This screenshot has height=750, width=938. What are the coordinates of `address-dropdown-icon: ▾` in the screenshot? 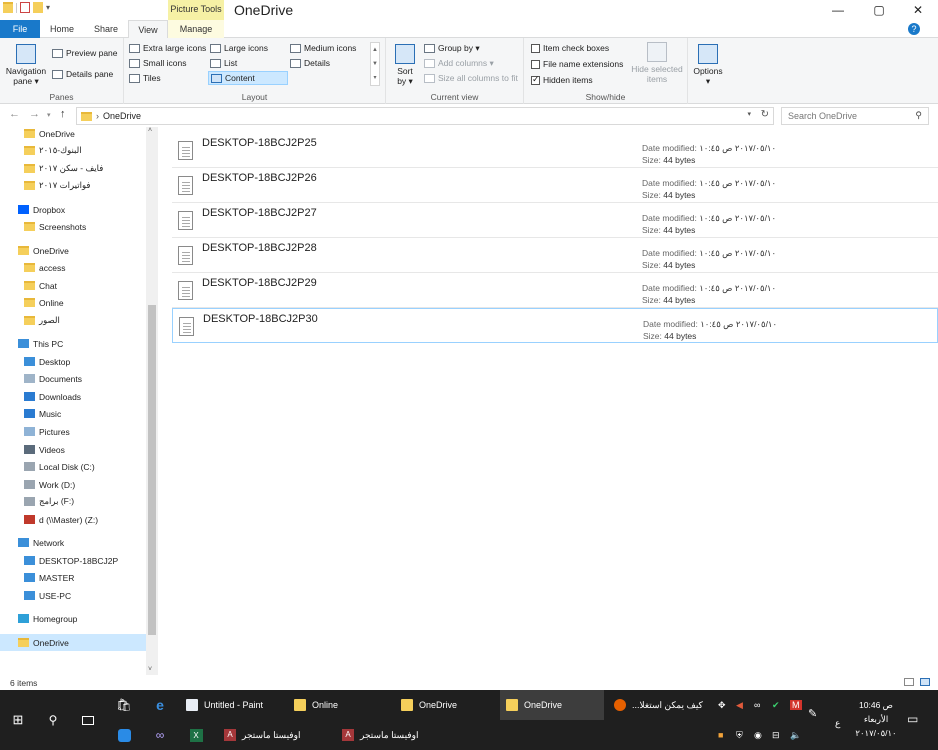 It's located at (749, 114).